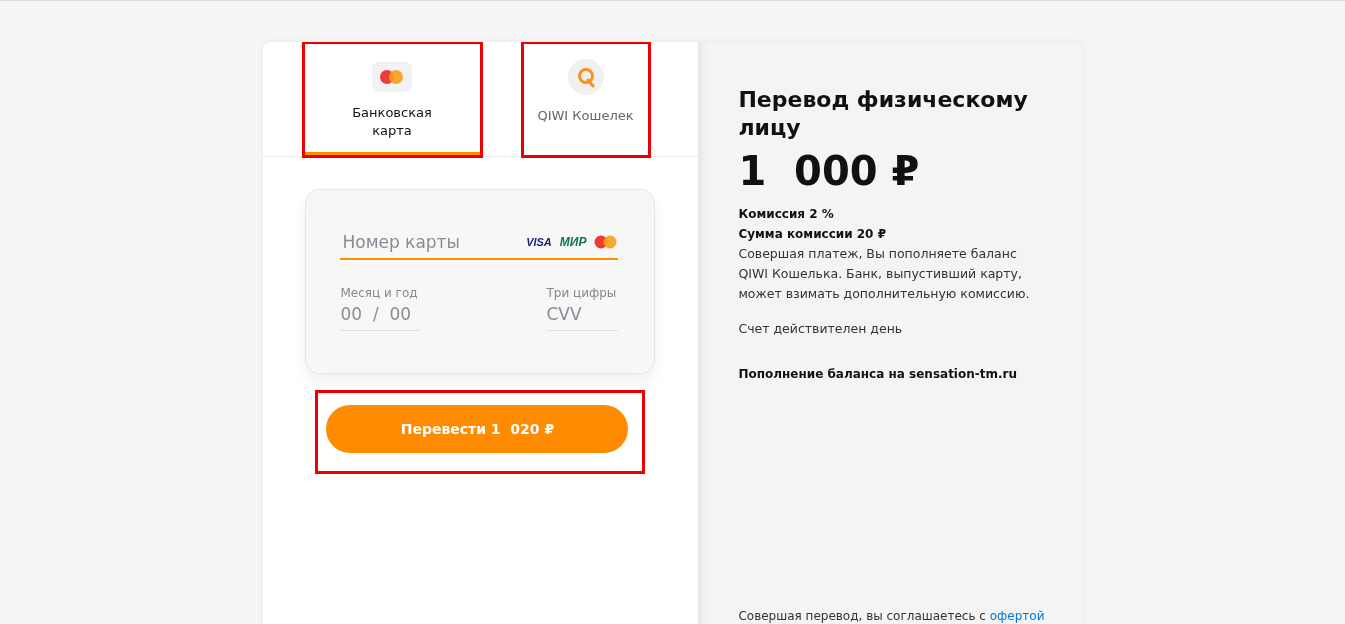 Image resolution: width=1345 pixels, height=624 pixels. I want to click on cvv-label: Три цифры, so click(582, 293).